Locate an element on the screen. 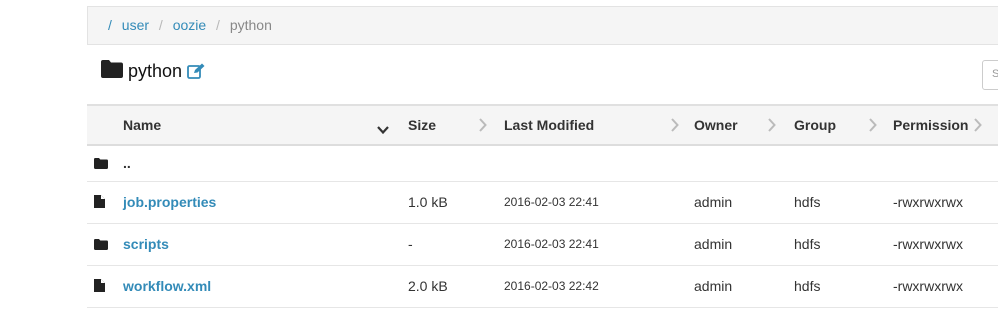  edit-icon is located at coordinates (196, 71).